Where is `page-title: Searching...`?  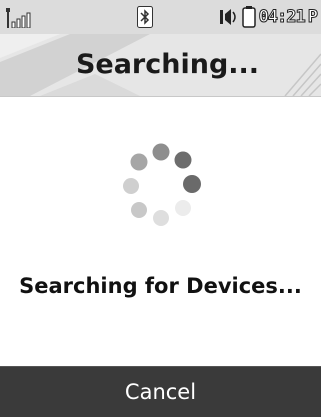
page-title: Searching... is located at coordinates (167, 64).